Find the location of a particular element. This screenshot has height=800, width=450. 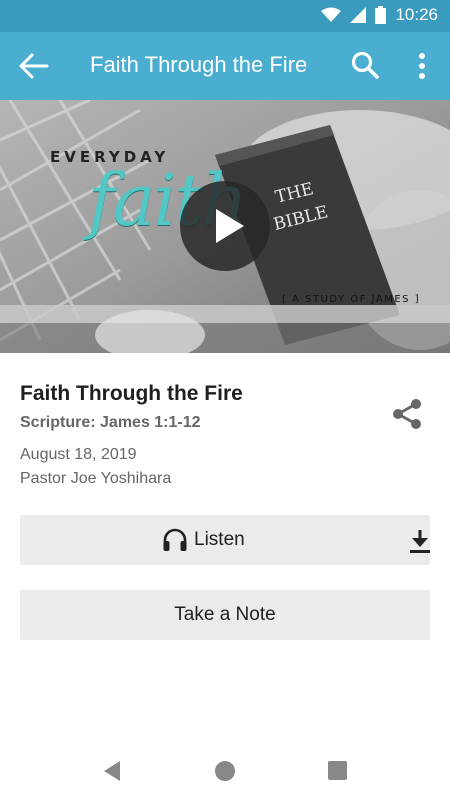

search-icon is located at coordinates (365, 65).